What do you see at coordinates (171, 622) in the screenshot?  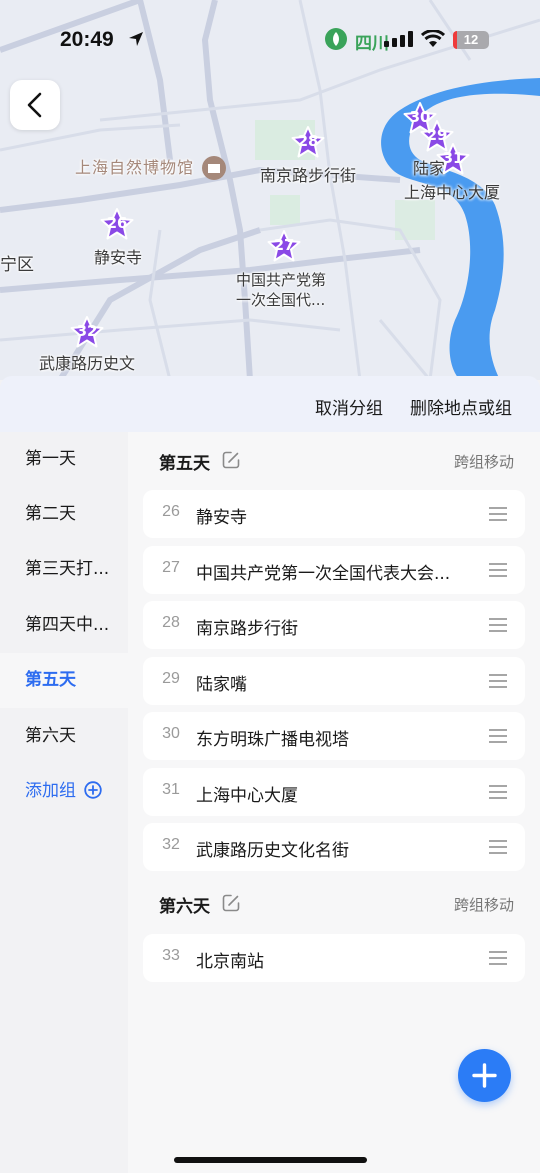 I see `item-number: 28` at bounding box center [171, 622].